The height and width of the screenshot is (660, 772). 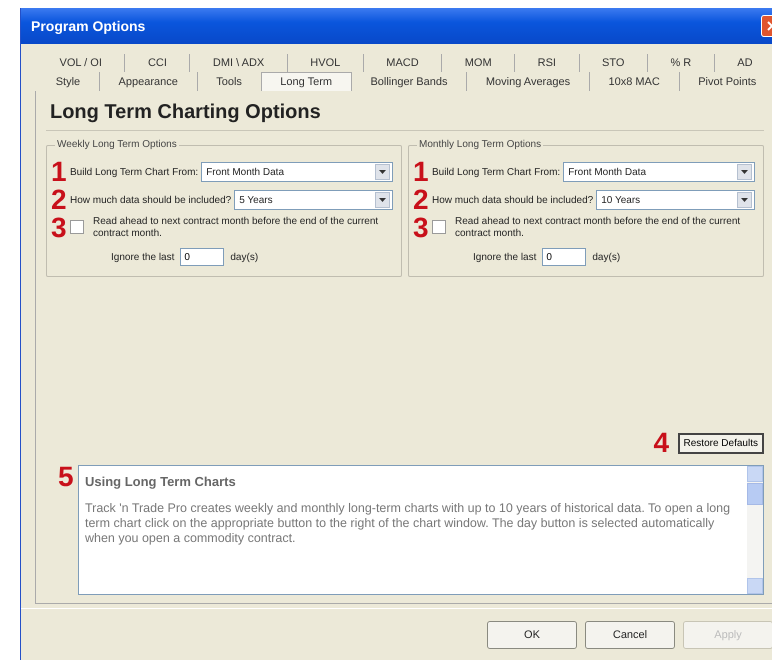 What do you see at coordinates (675, 200) in the screenshot?
I see `dropdown: 10 Years` at bounding box center [675, 200].